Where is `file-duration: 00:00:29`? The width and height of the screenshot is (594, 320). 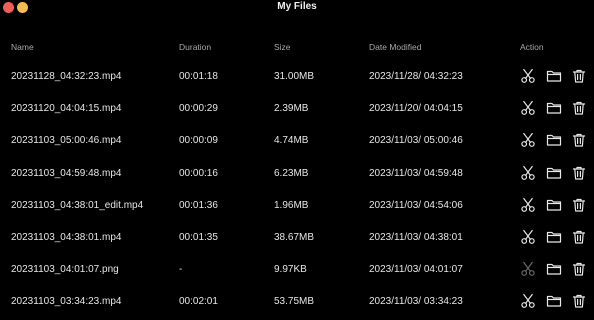
file-duration: 00:00:29 is located at coordinates (198, 109).